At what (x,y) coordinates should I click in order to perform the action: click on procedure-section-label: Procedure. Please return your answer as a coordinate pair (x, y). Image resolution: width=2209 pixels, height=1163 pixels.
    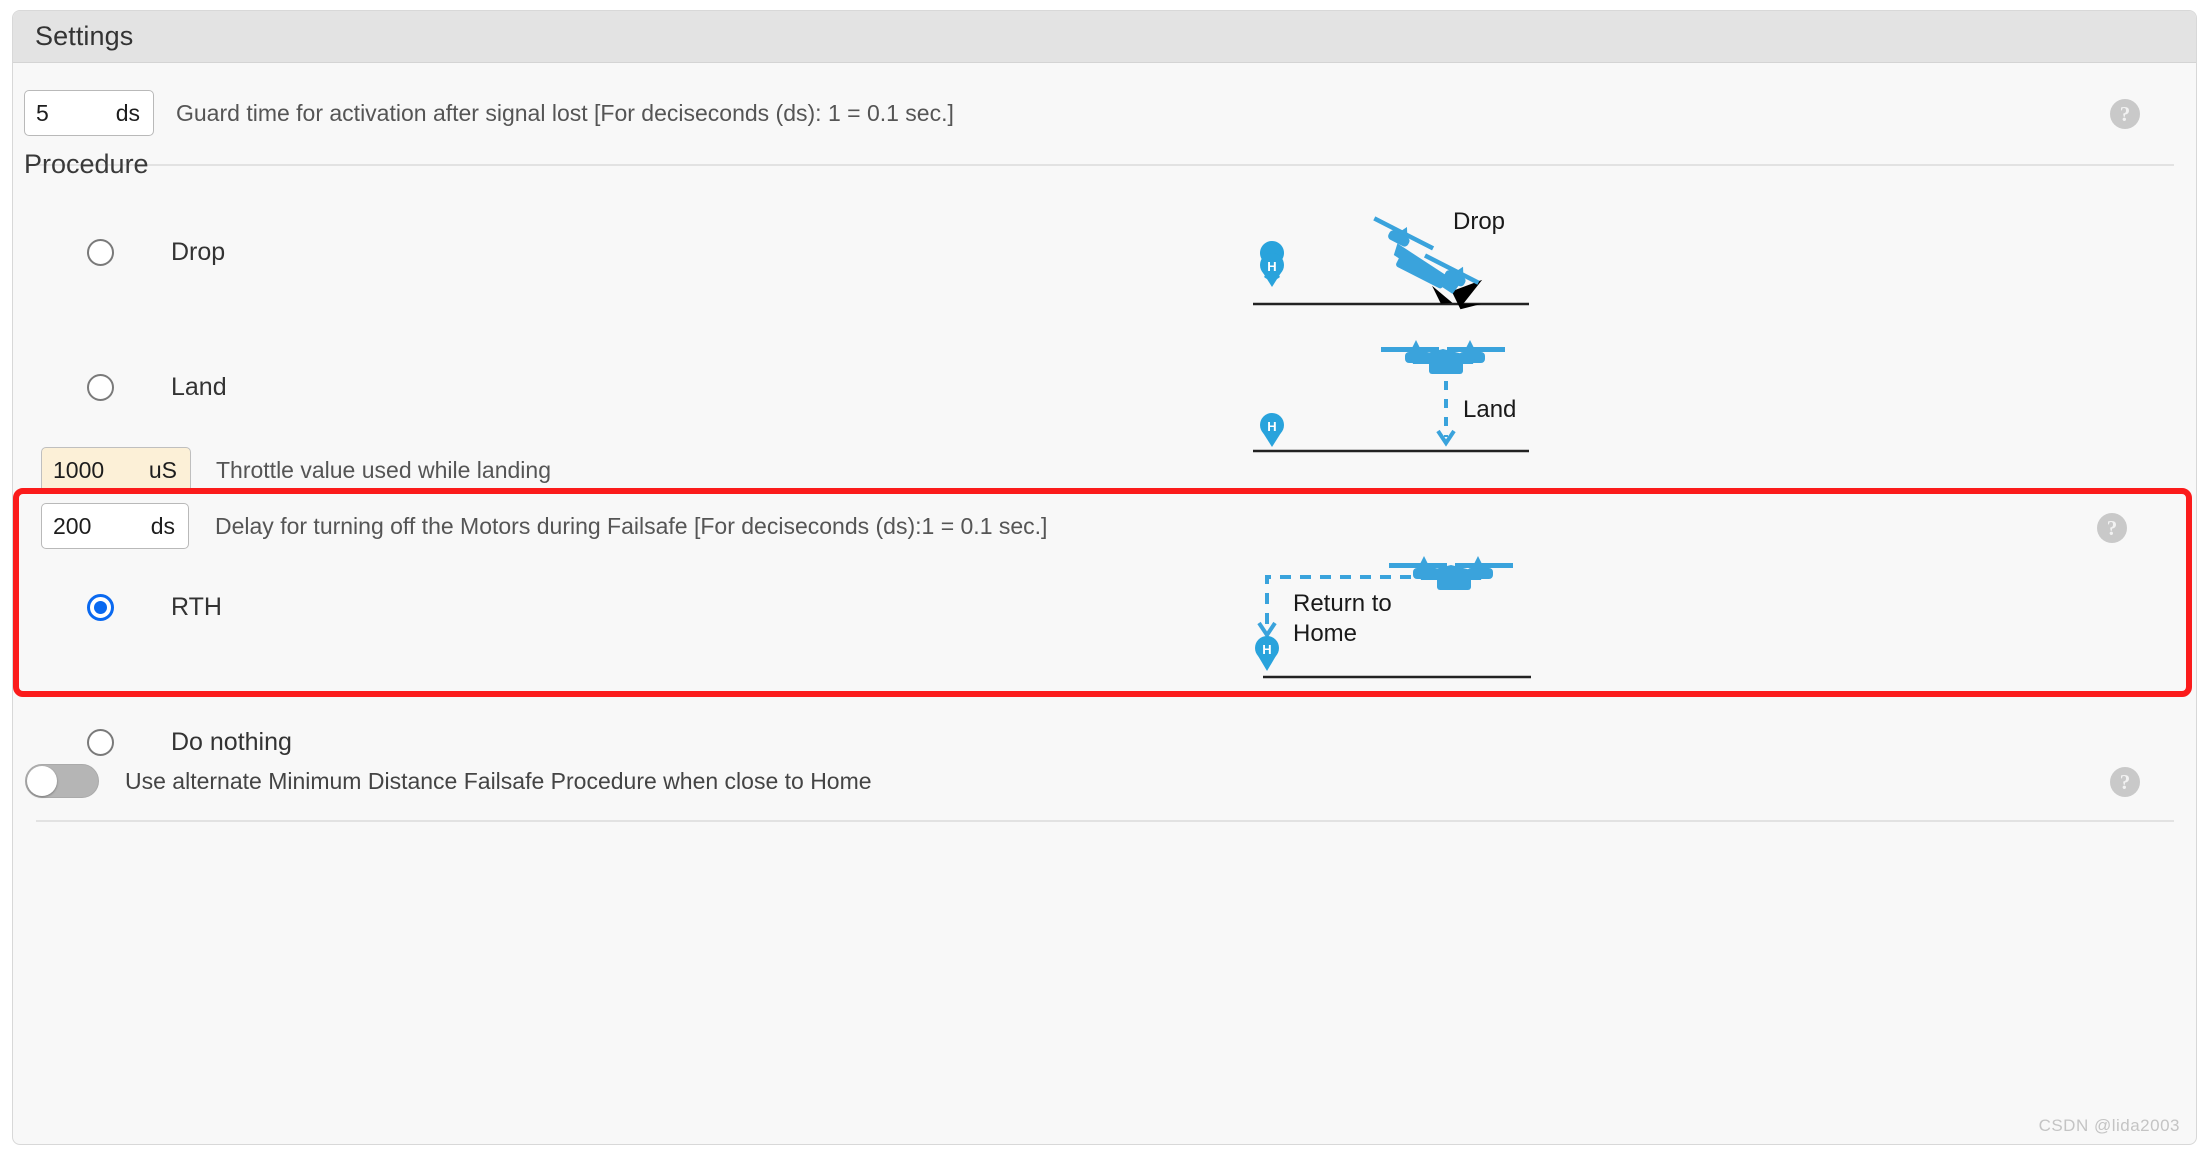
    Looking at the image, I should click on (86, 164).